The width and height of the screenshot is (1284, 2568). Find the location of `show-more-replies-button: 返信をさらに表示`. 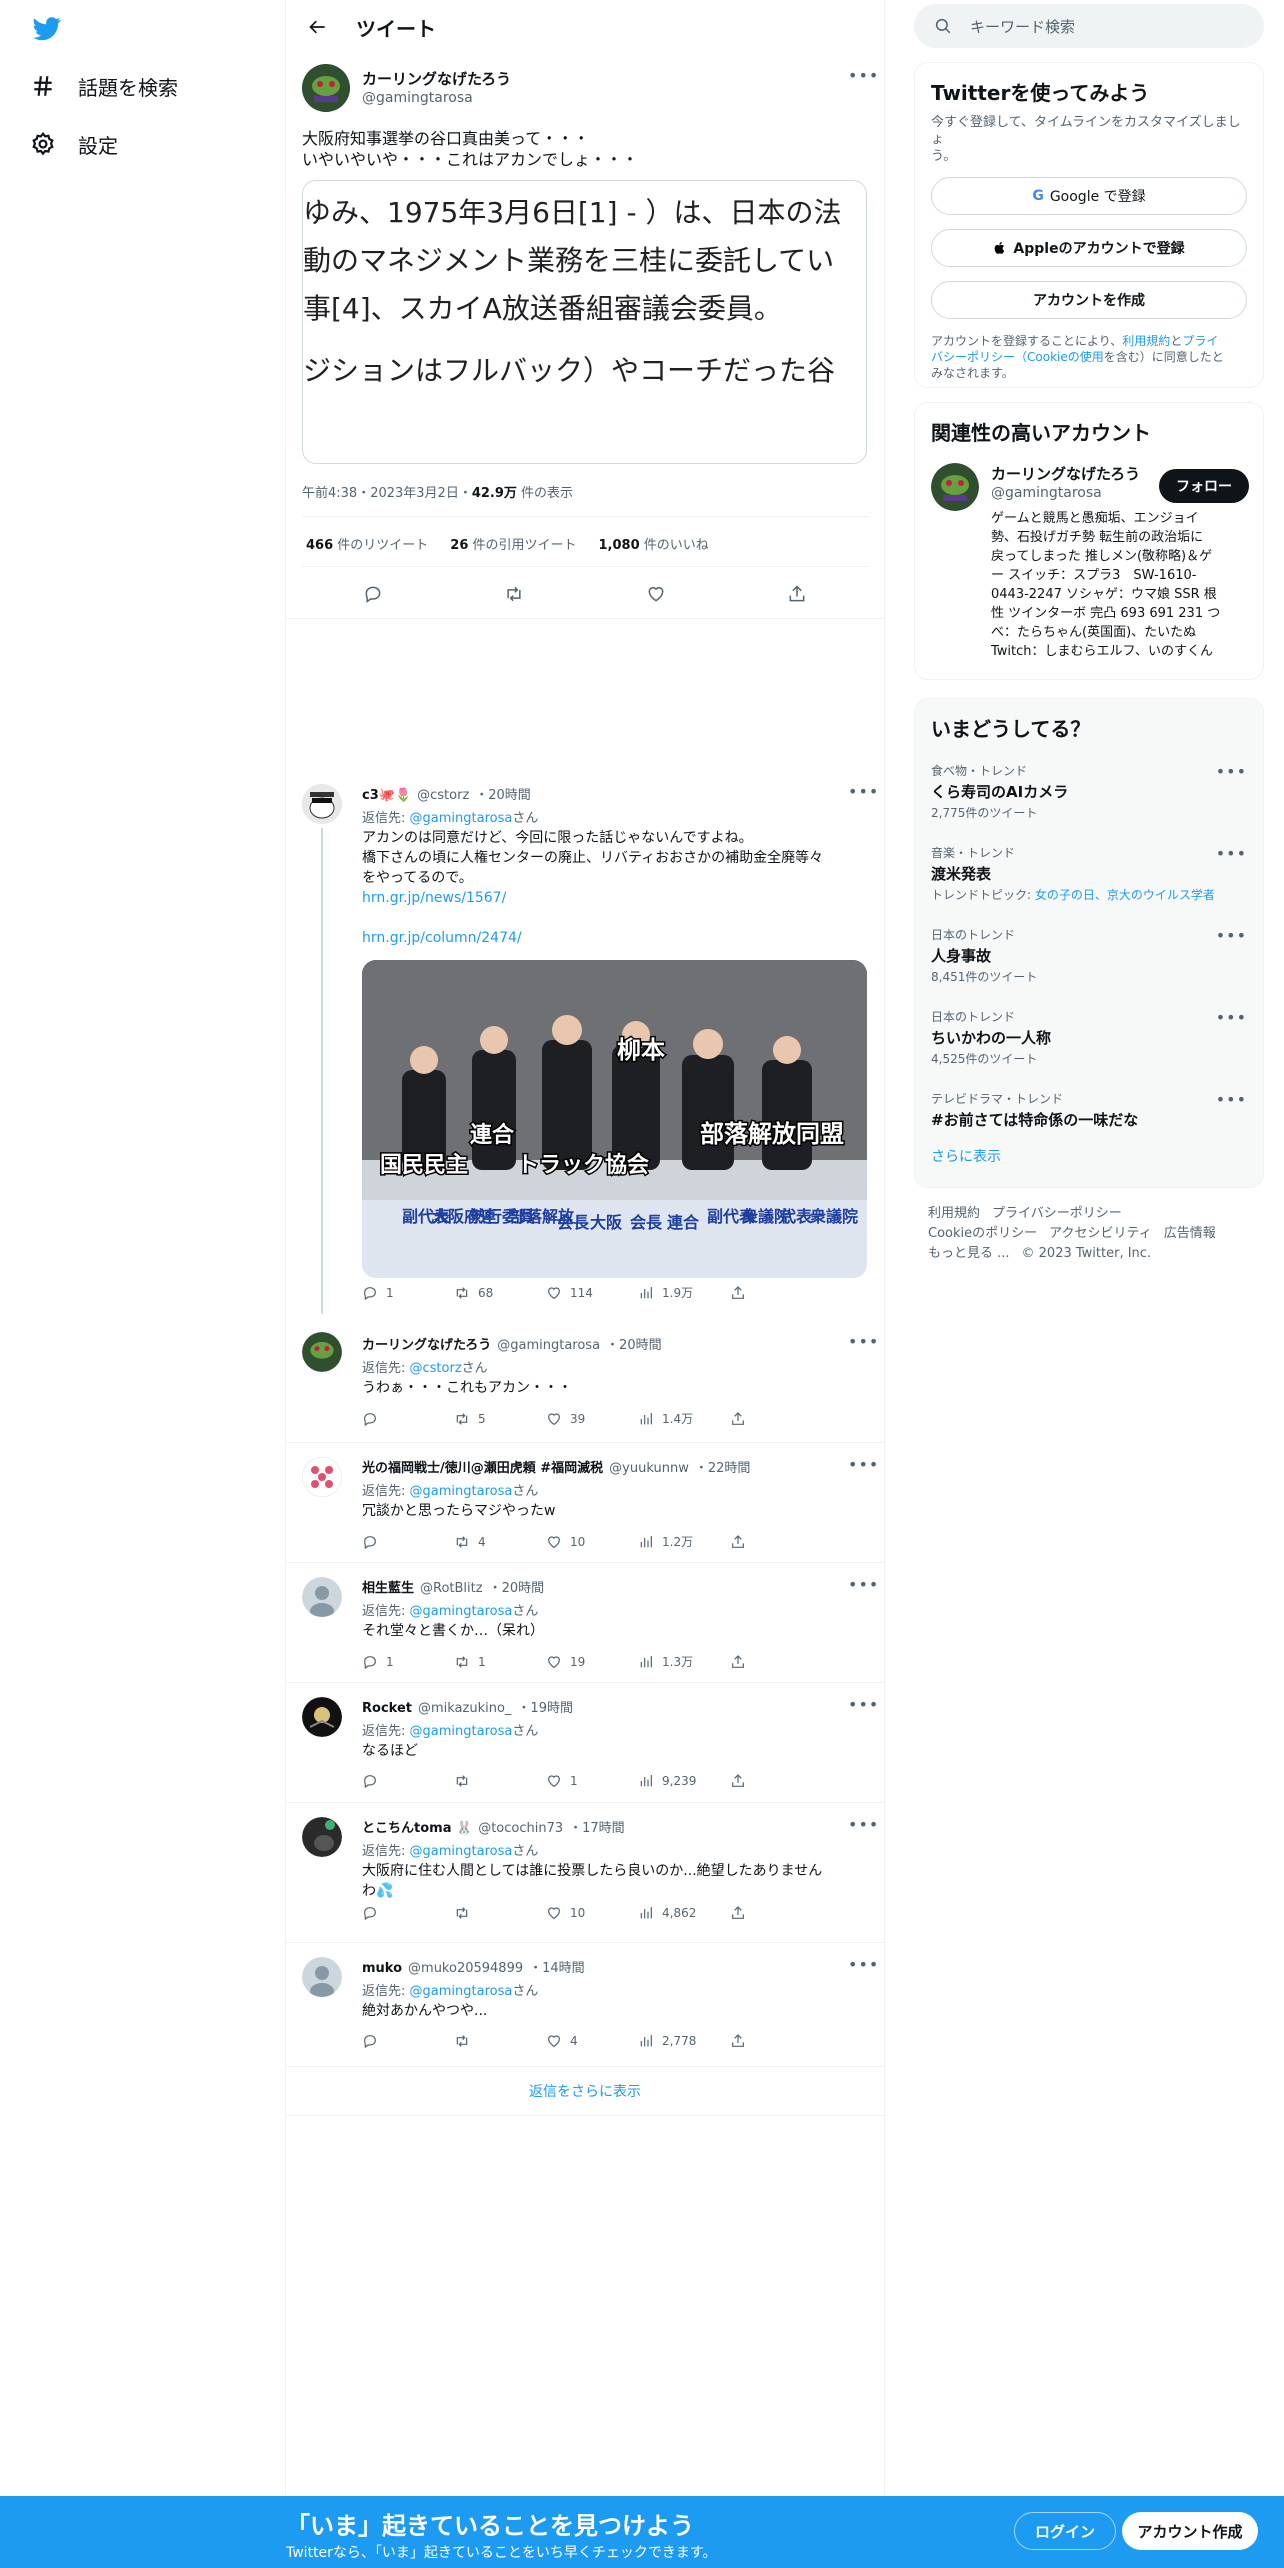

show-more-replies-button: 返信をさらに表示 is located at coordinates (585, 2091).